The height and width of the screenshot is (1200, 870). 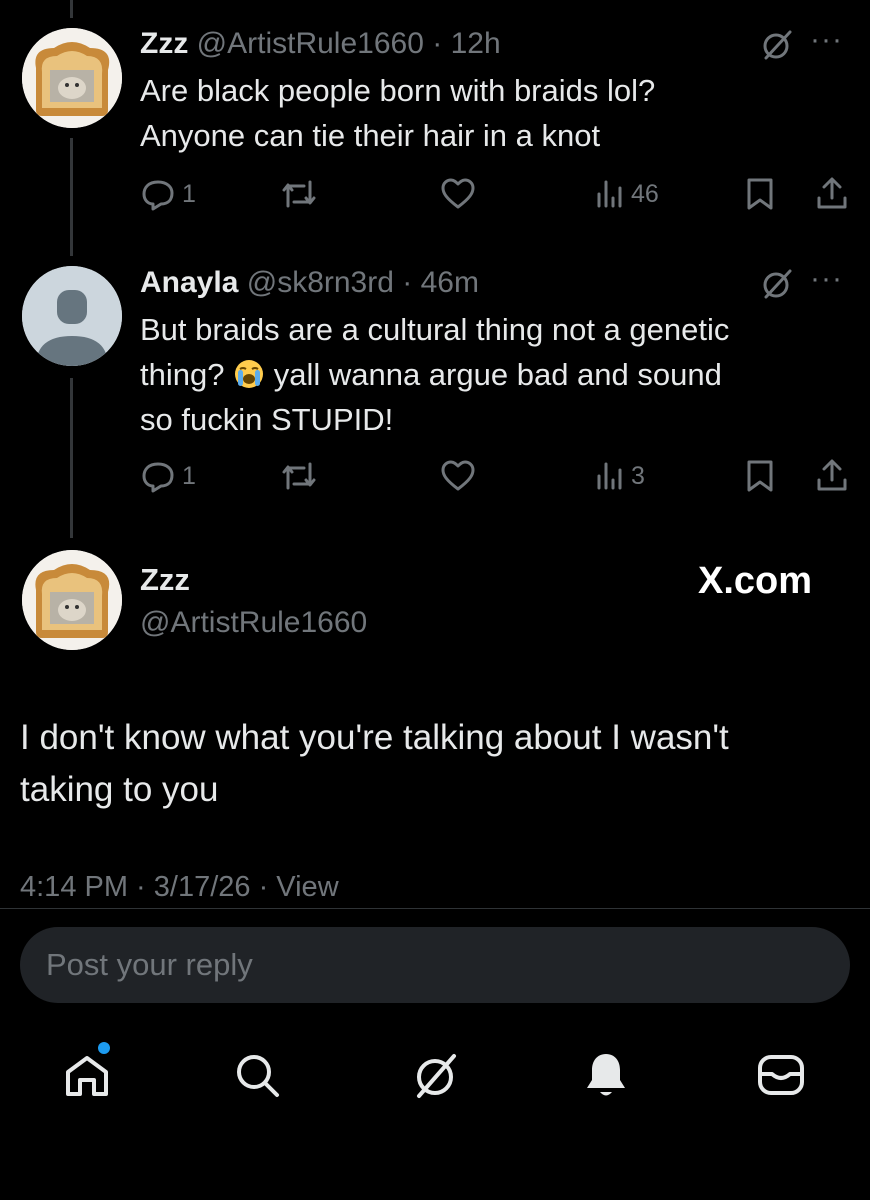 What do you see at coordinates (179, 887) in the screenshot?
I see `tweet-meta: 4:14 PM · 3/17/26 · View` at bounding box center [179, 887].